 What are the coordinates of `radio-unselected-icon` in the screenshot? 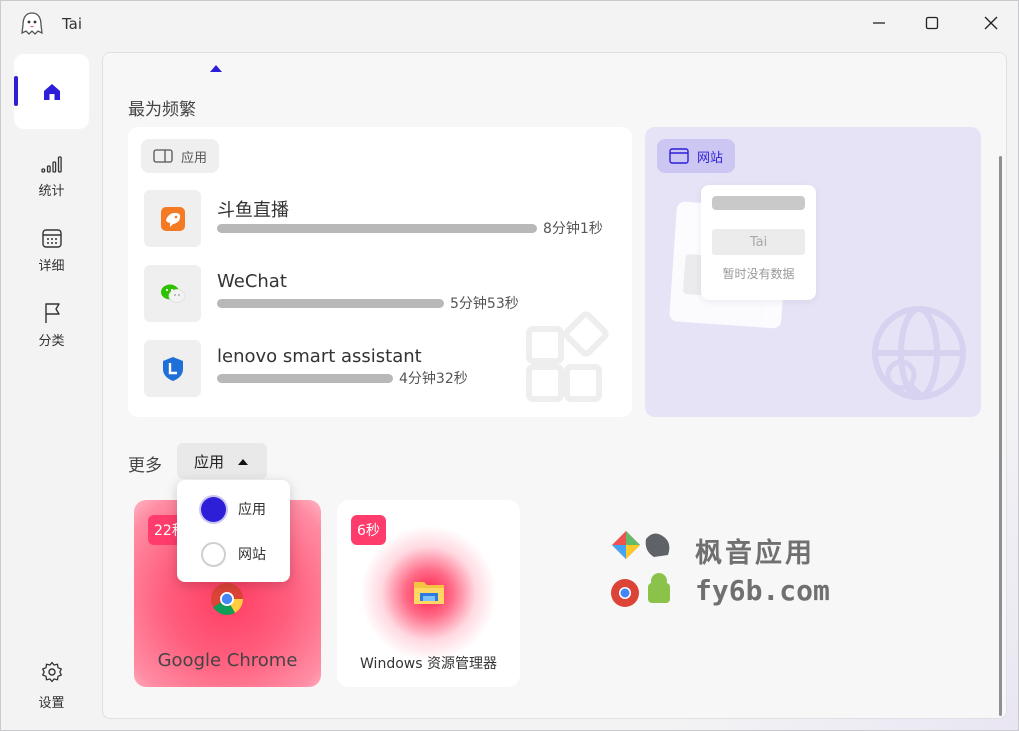 It's located at (213, 554).